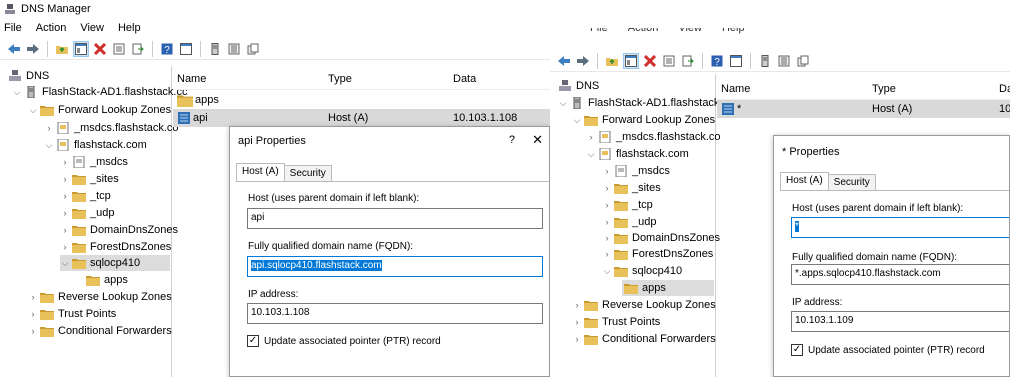 This screenshot has width=1010, height=377. I want to click on export-list-icon, so click(688, 61).